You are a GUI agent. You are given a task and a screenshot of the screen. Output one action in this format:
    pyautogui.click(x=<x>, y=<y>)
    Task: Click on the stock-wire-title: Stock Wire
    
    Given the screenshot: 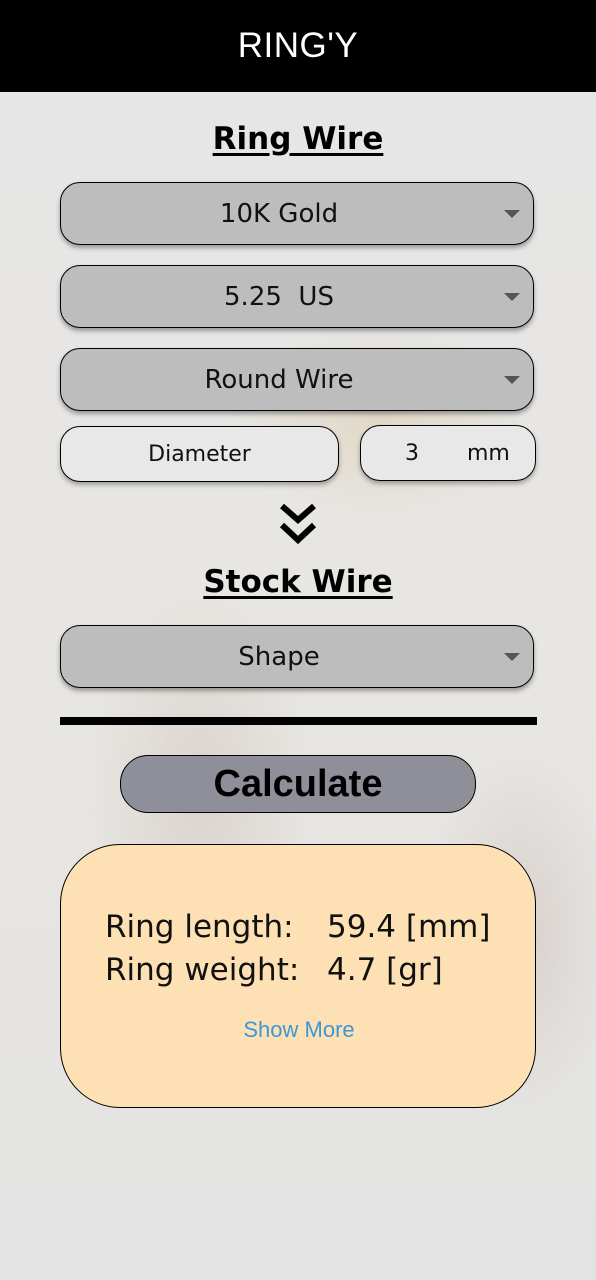 What is the action you would take?
    pyautogui.click(x=298, y=582)
    